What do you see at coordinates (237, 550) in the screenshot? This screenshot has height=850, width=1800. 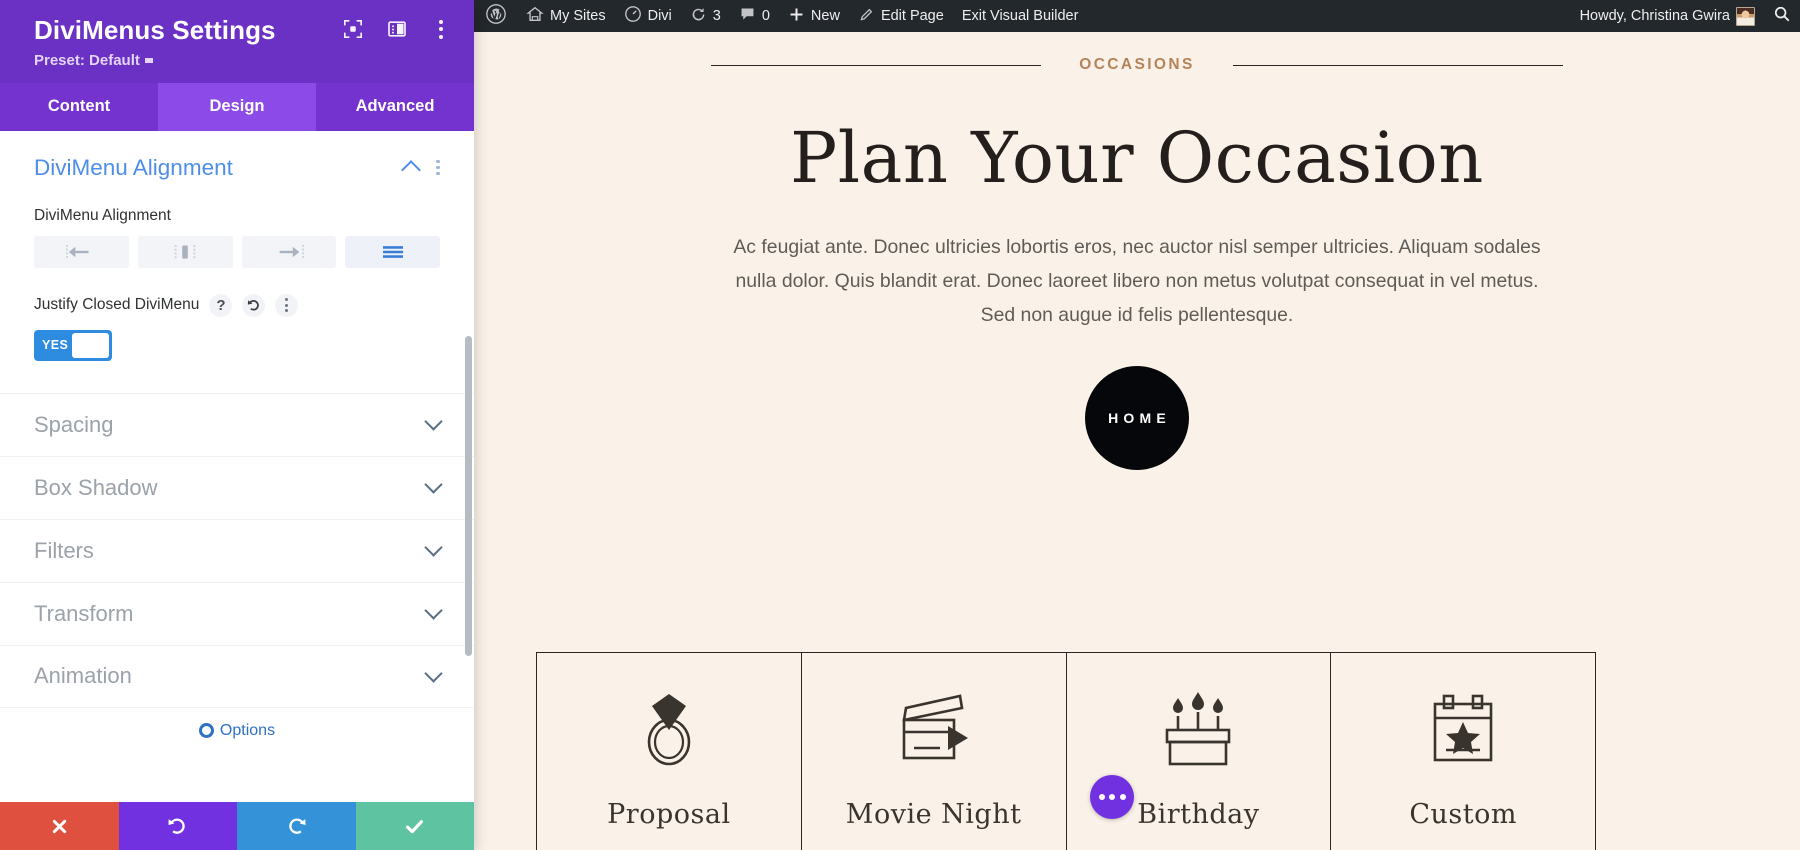 I see `accordion-filters: Filters` at bounding box center [237, 550].